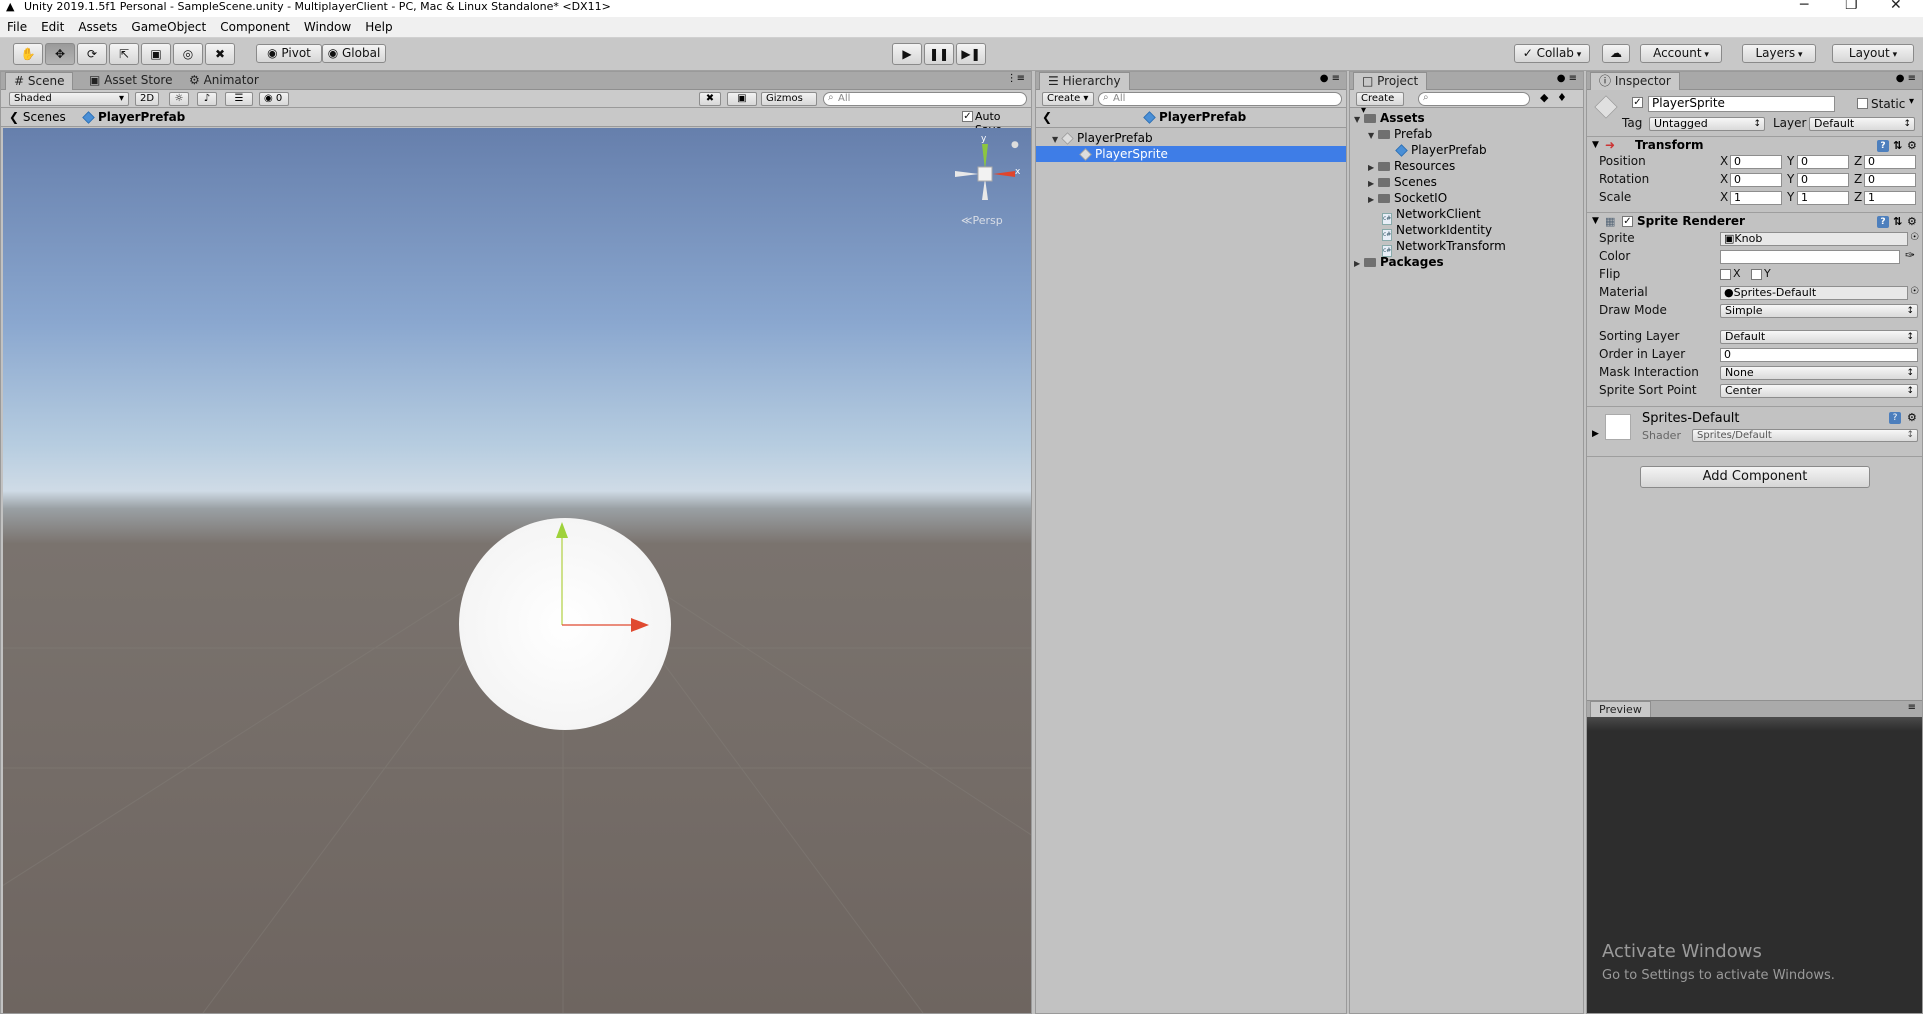 Image resolution: width=1923 pixels, height=1014 pixels. Describe the element at coordinates (1474, 99) in the screenshot. I see `project-search-input` at that location.